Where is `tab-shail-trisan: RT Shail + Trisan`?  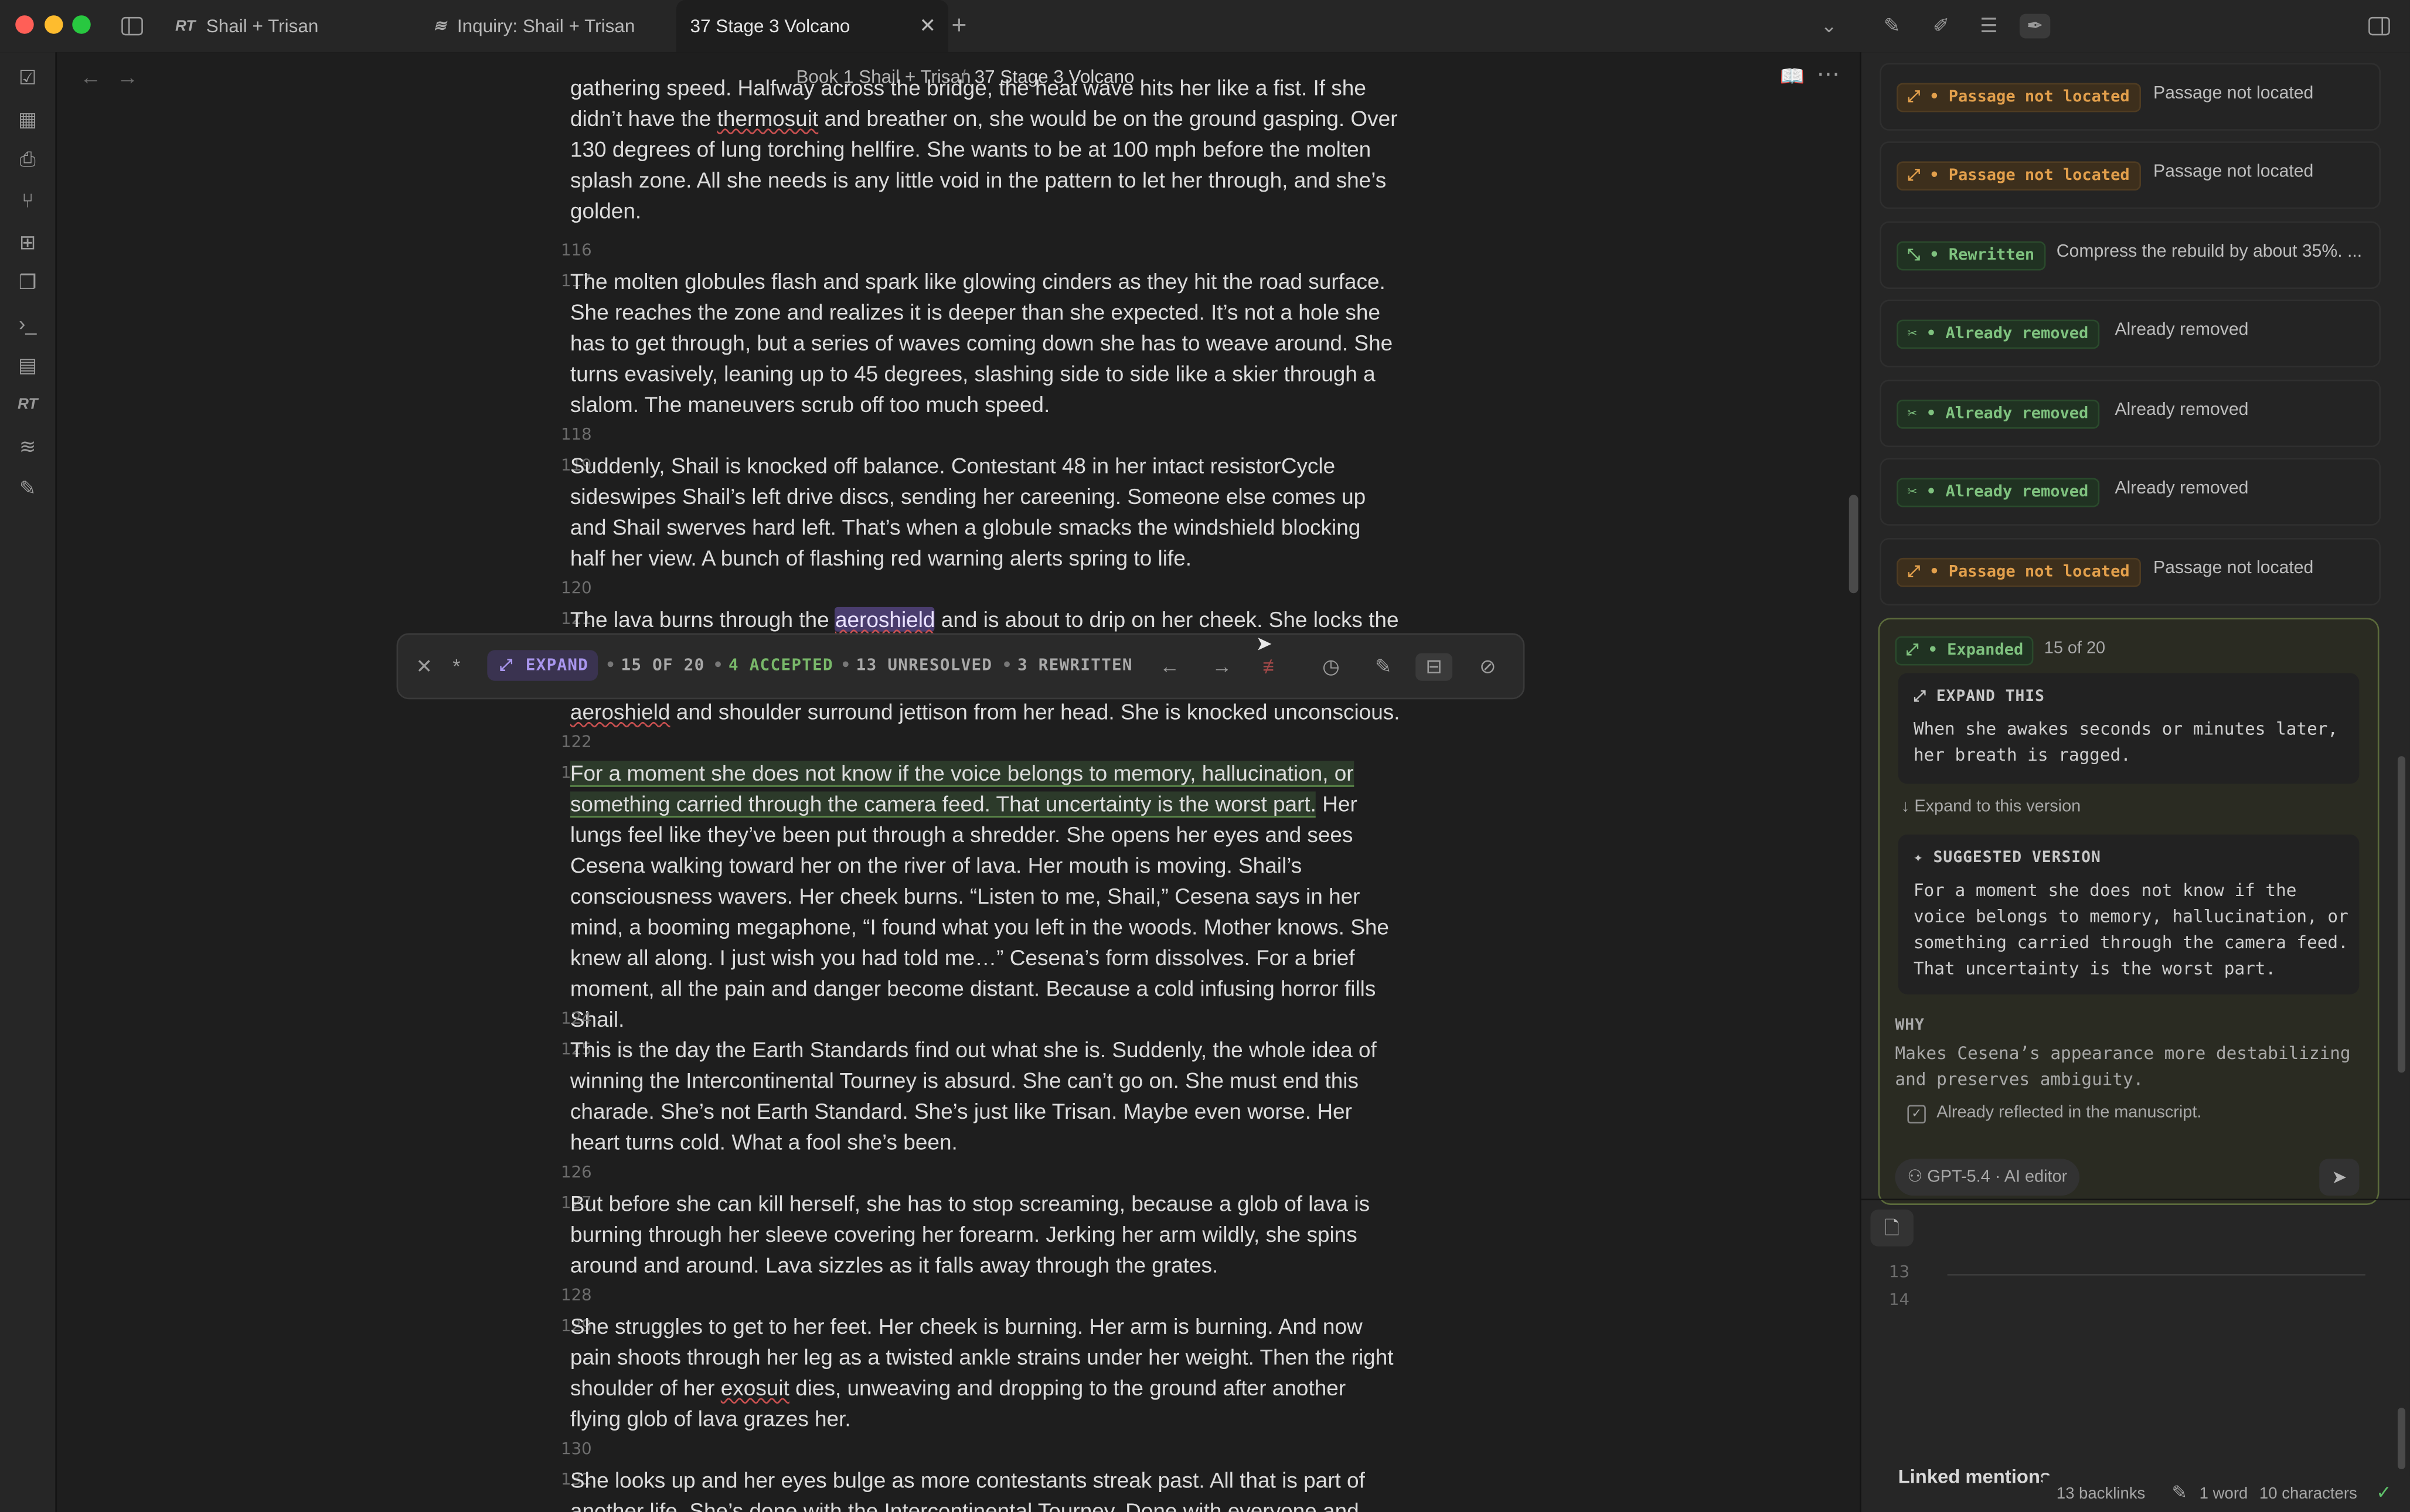 tab-shail-trisan: RT Shail + Trisan is located at coordinates (294, 26).